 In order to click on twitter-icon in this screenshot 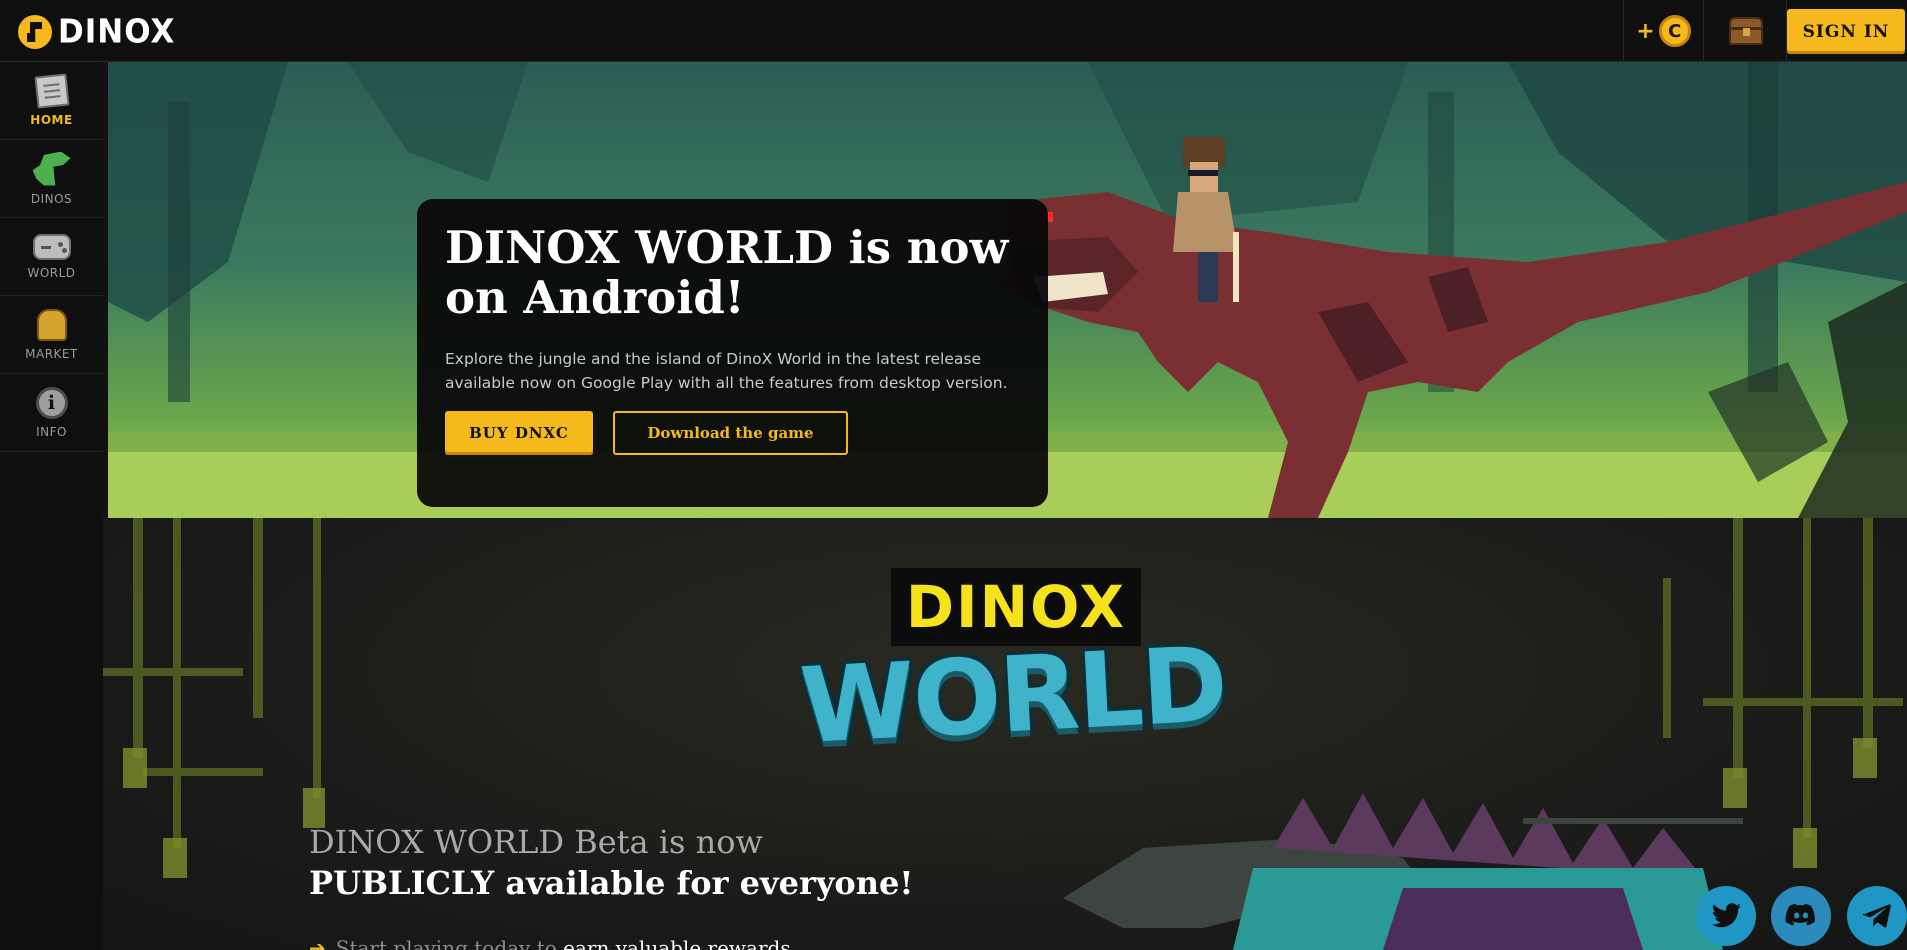, I will do `click(1726, 915)`.